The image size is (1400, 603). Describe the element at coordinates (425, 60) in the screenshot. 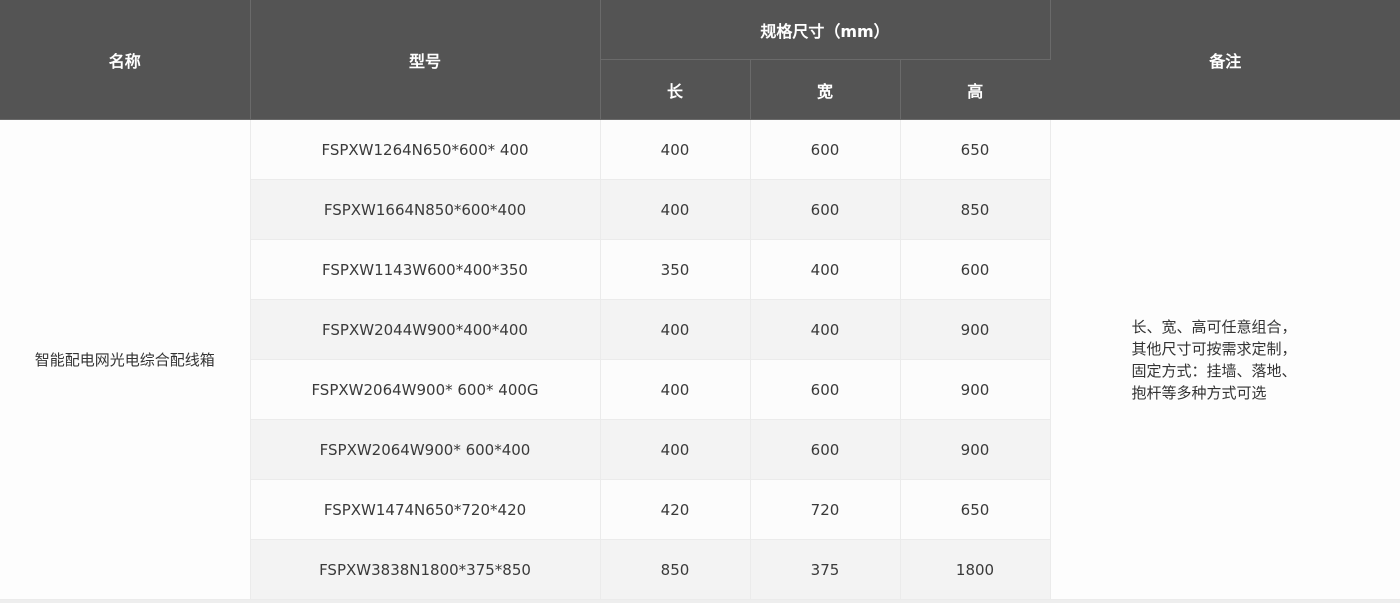

I see `header-model: 型号` at that location.